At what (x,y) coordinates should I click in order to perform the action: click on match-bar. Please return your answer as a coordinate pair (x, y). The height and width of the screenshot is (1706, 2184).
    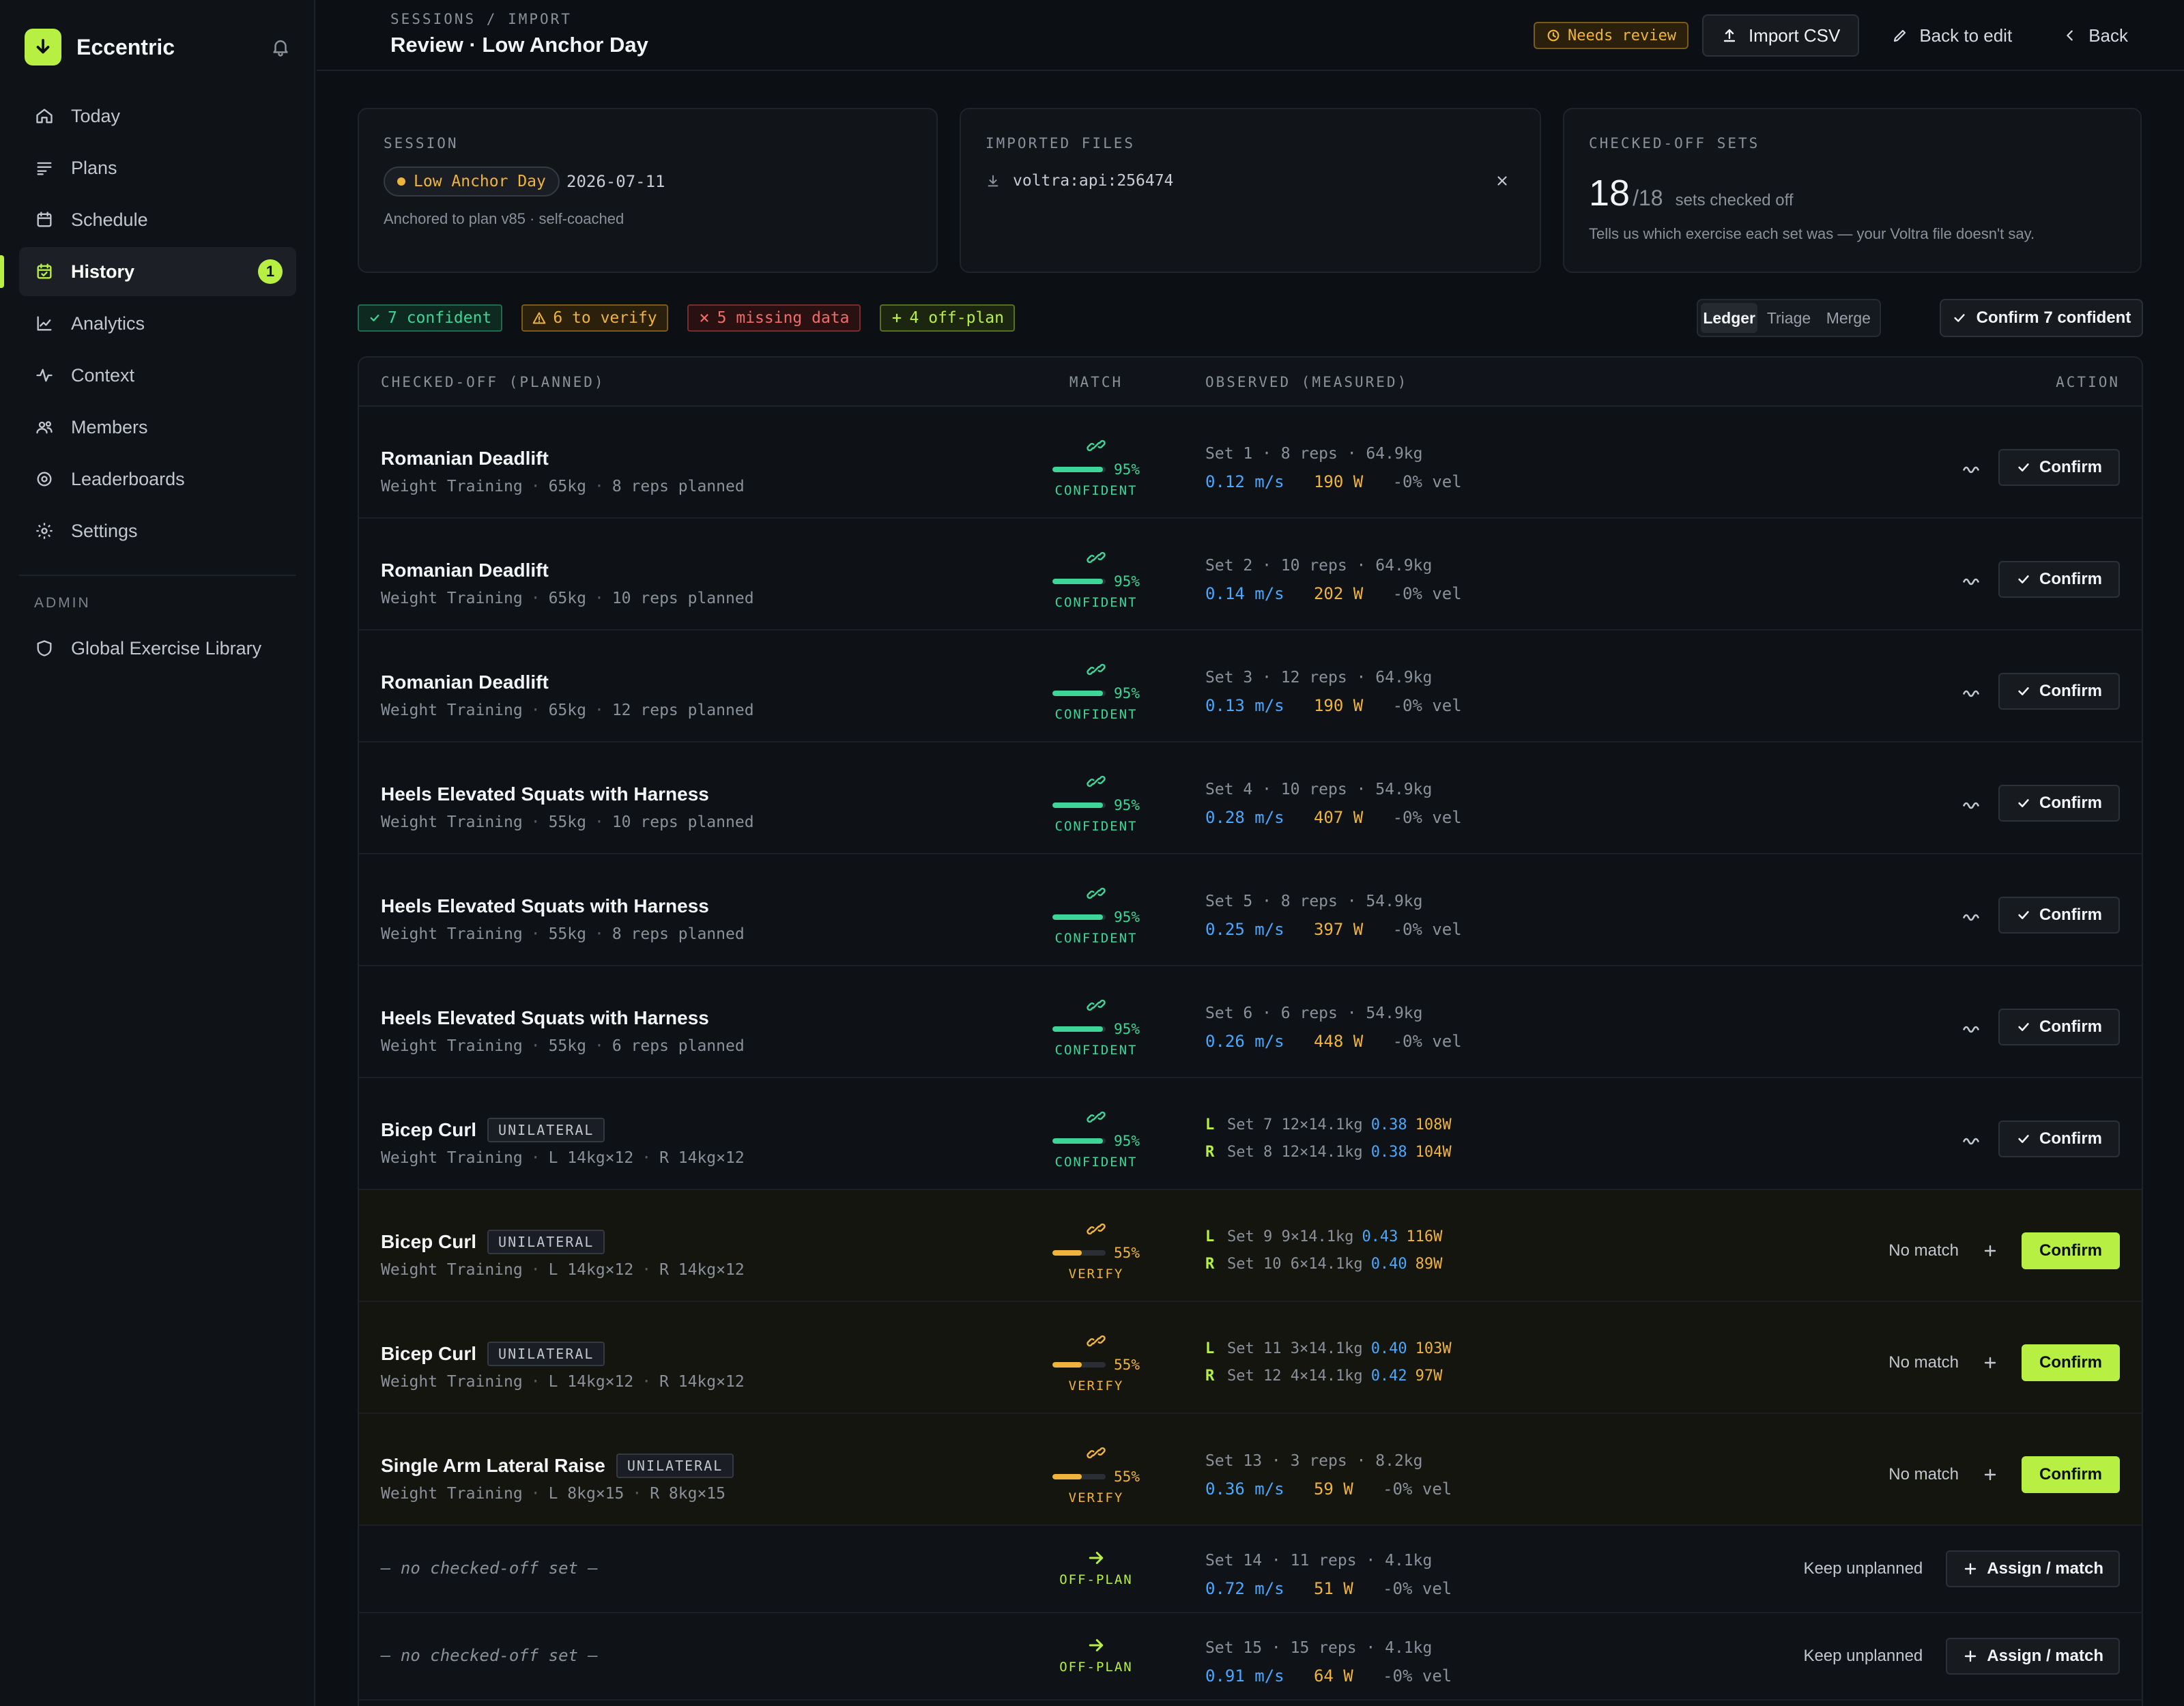
    Looking at the image, I should click on (1079, 1029).